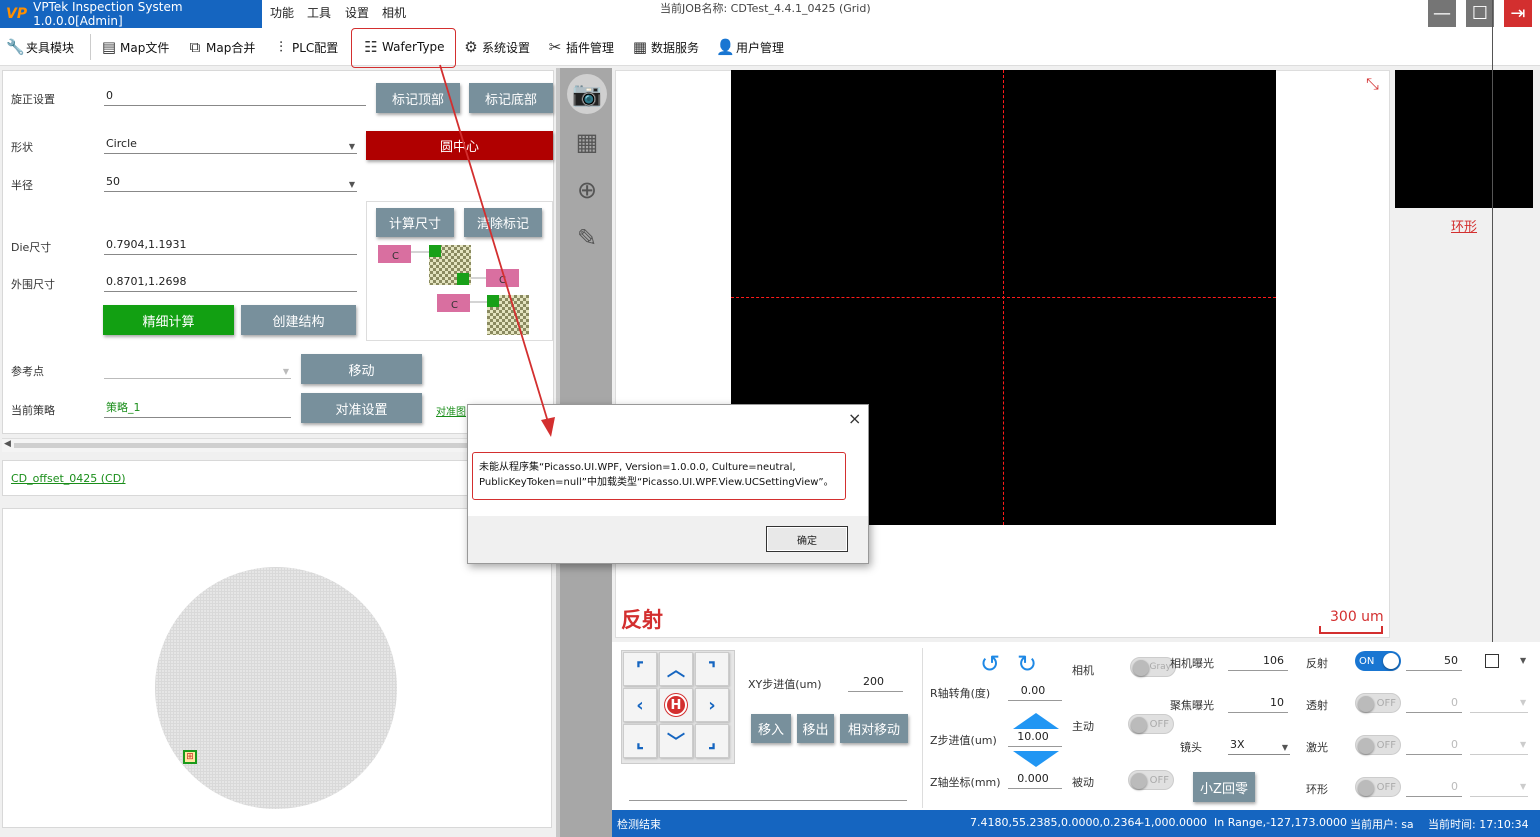  What do you see at coordinates (230, 246) in the screenshot?
I see `die-size-input: 0.7904,1.1931` at bounding box center [230, 246].